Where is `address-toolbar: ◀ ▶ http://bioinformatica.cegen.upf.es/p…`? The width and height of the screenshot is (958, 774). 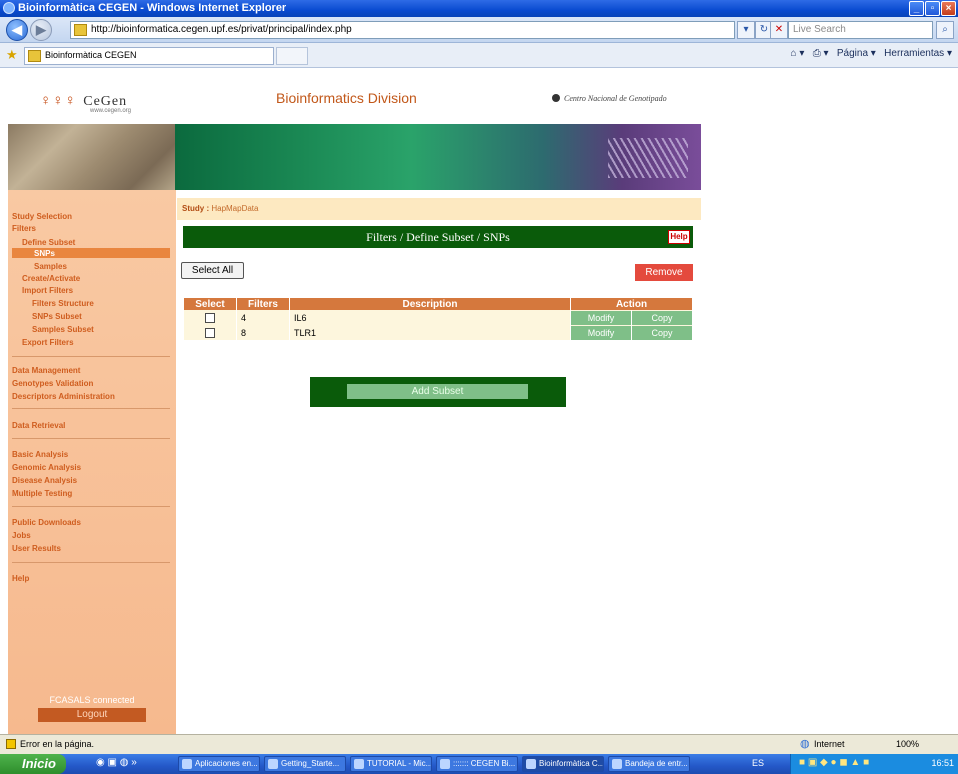
address-toolbar: ◀ ▶ http://bioinformatica.cegen.upf.es/p… is located at coordinates (479, 30).